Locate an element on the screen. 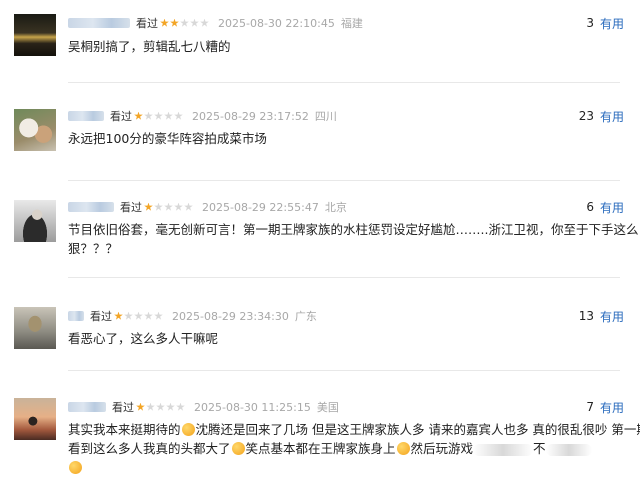 This screenshot has width=640, height=477. comment-meta: 看过 2025-08-30 11:25:15 美国 is located at coordinates (203, 407).